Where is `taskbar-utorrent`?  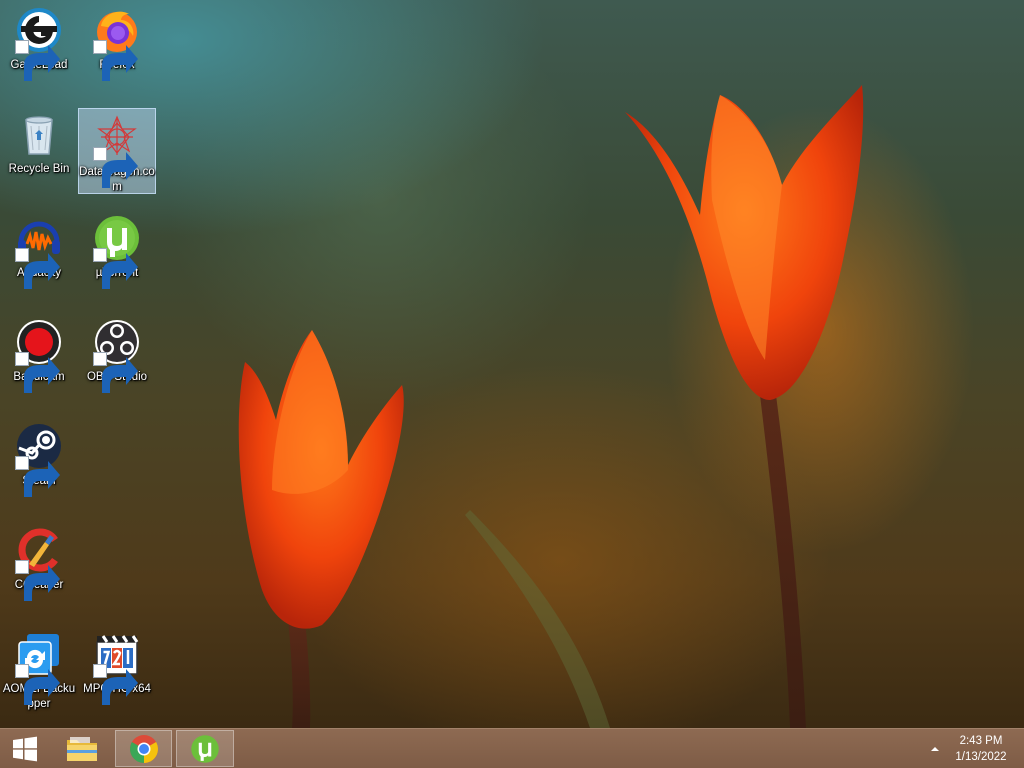 taskbar-utorrent is located at coordinates (205, 748).